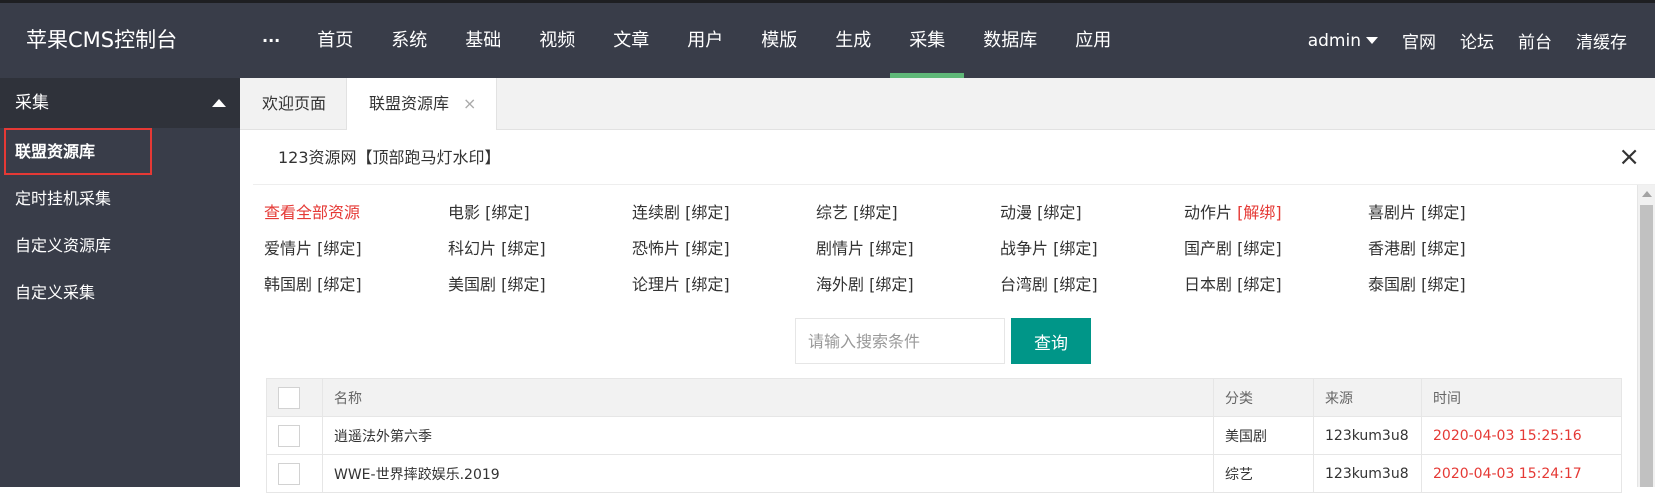 The width and height of the screenshot is (1655, 493). Describe the element at coordinates (631, 40) in the screenshot. I see `nav-item-article: 文章` at that location.